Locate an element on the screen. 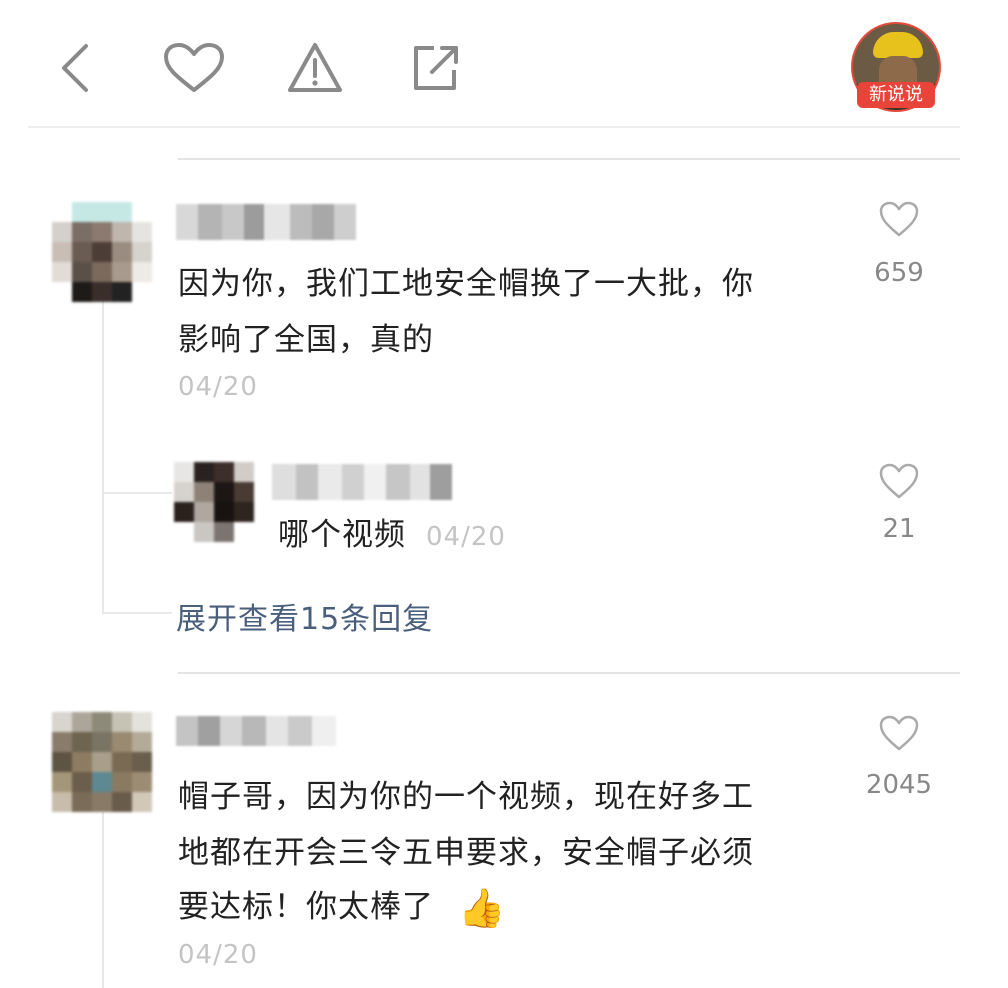  author-badge: 新说说 is located at coordinates (896, 95).